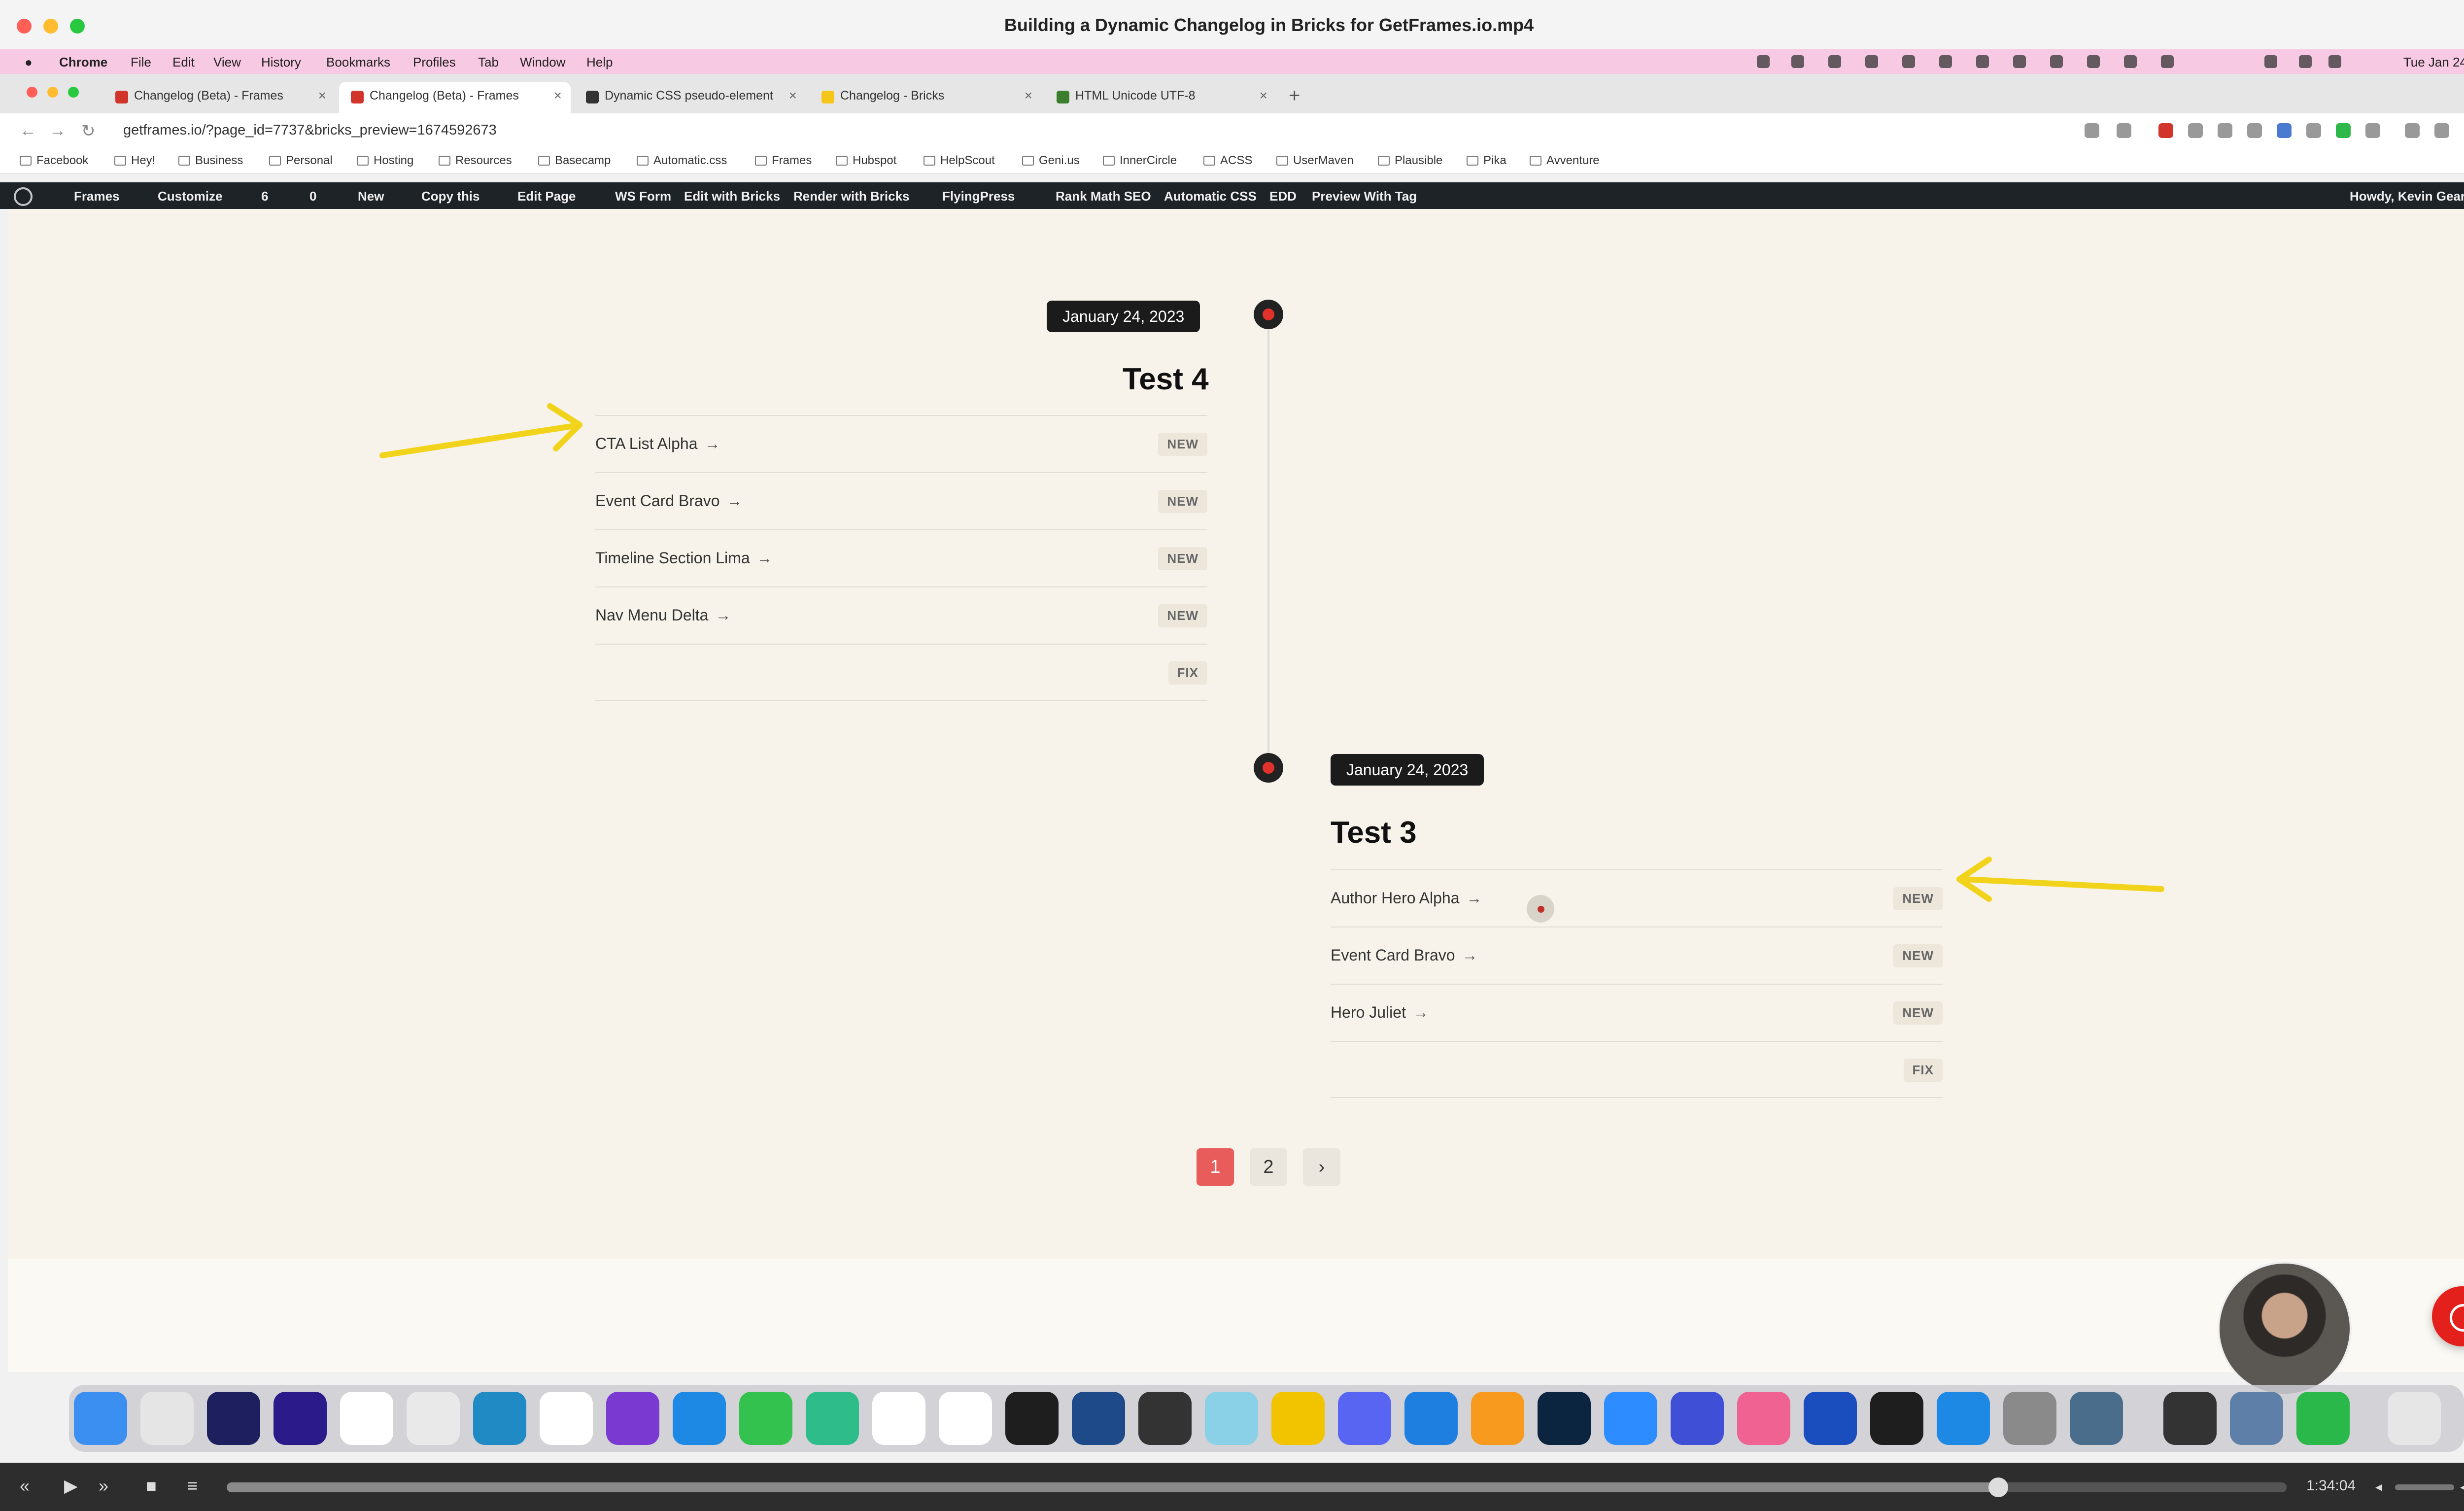 Image resolution: width=2464 pixels, height=1511 pixels. What do you see at coordinates (1032, 1418) in the screenshot?
I see `figma-icon` at bounding box center [1032, 1418].